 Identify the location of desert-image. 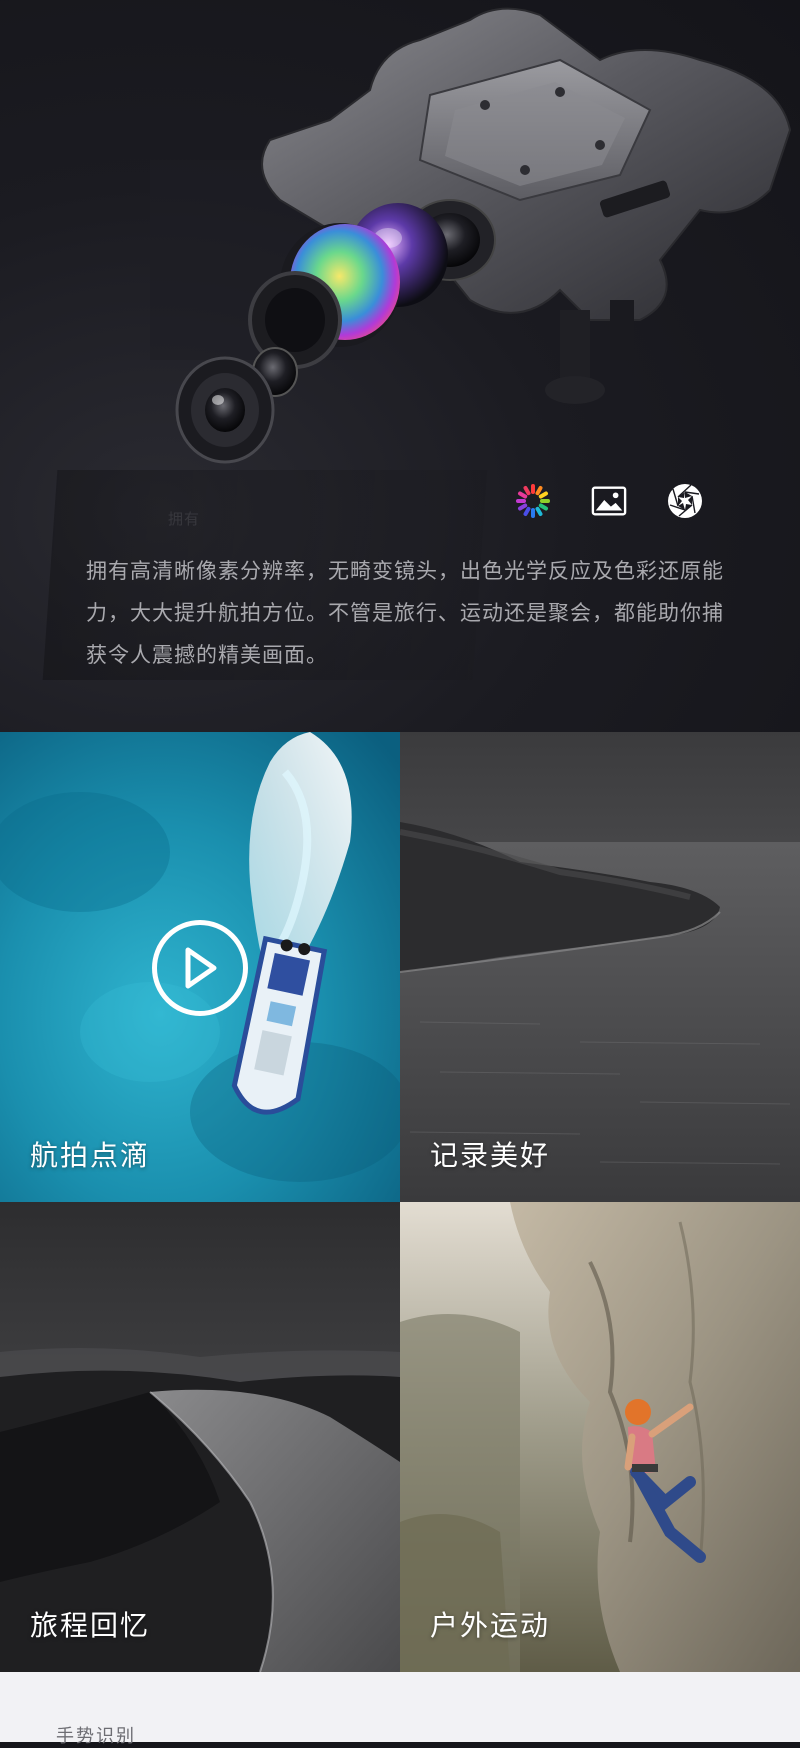
(200, 1437).